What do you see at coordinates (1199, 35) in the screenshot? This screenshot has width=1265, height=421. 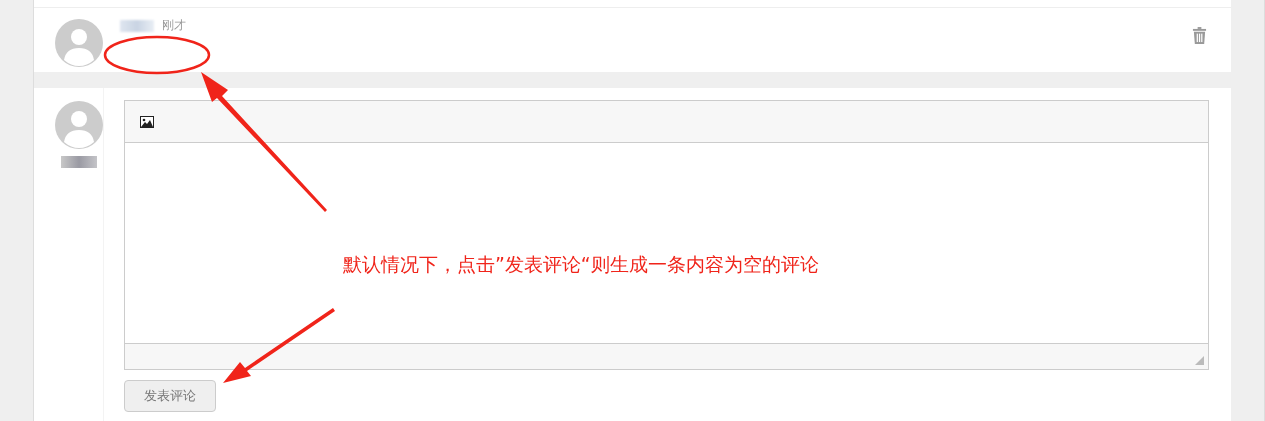 I see `trash-icon` at bounding box center [1199, 35].